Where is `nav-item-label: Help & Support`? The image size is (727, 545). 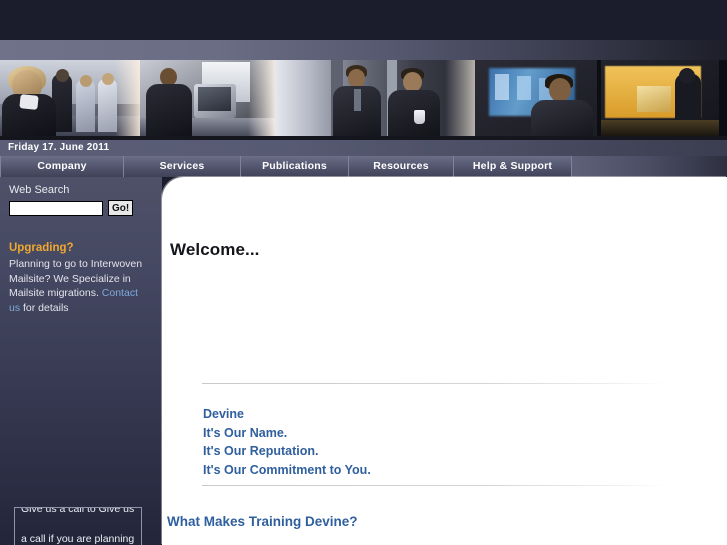
nav-item-label: Help & Support is located at coordinates (512, 166).